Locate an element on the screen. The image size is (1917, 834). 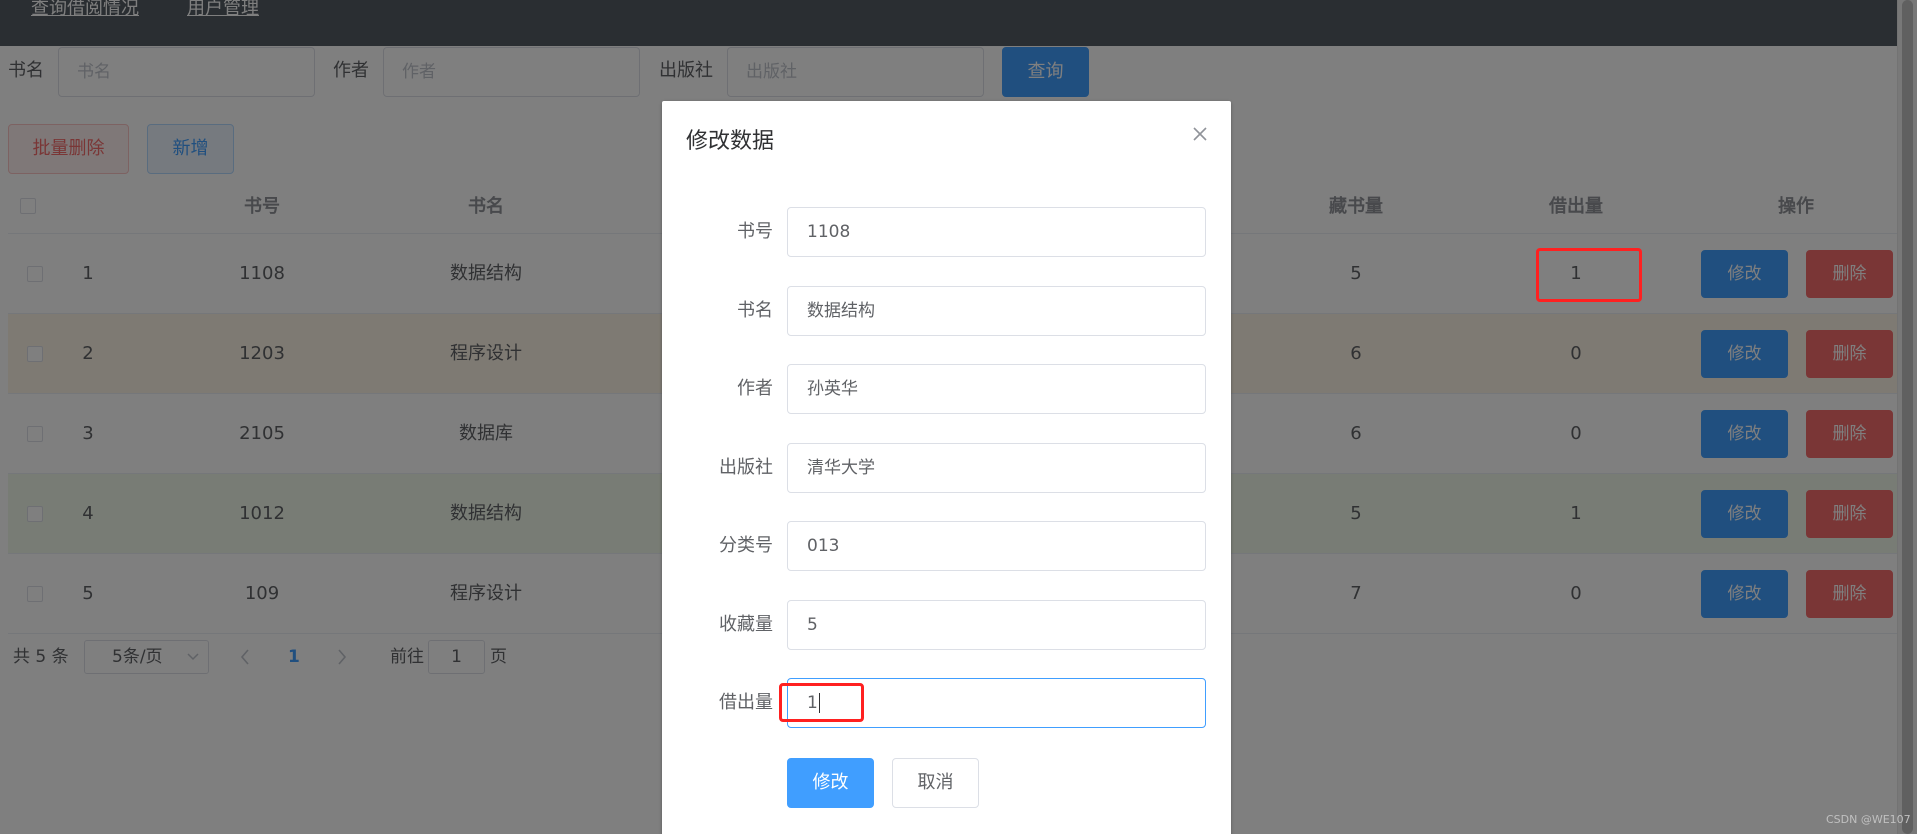
field-lent-label: 借出量 is located at coordinates (746, 702).